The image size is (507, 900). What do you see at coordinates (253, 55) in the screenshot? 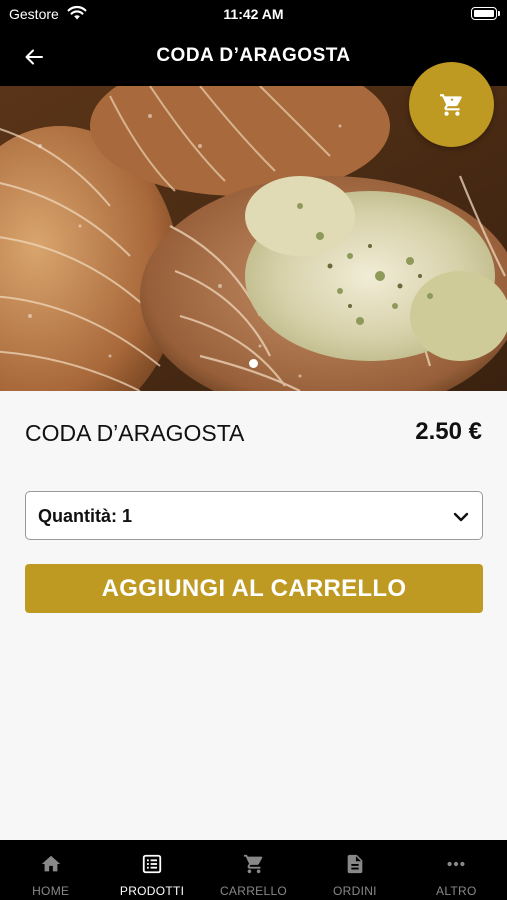
I see `page-title: CODA D’ARAGOSTA` at bounding box center [253, 55].